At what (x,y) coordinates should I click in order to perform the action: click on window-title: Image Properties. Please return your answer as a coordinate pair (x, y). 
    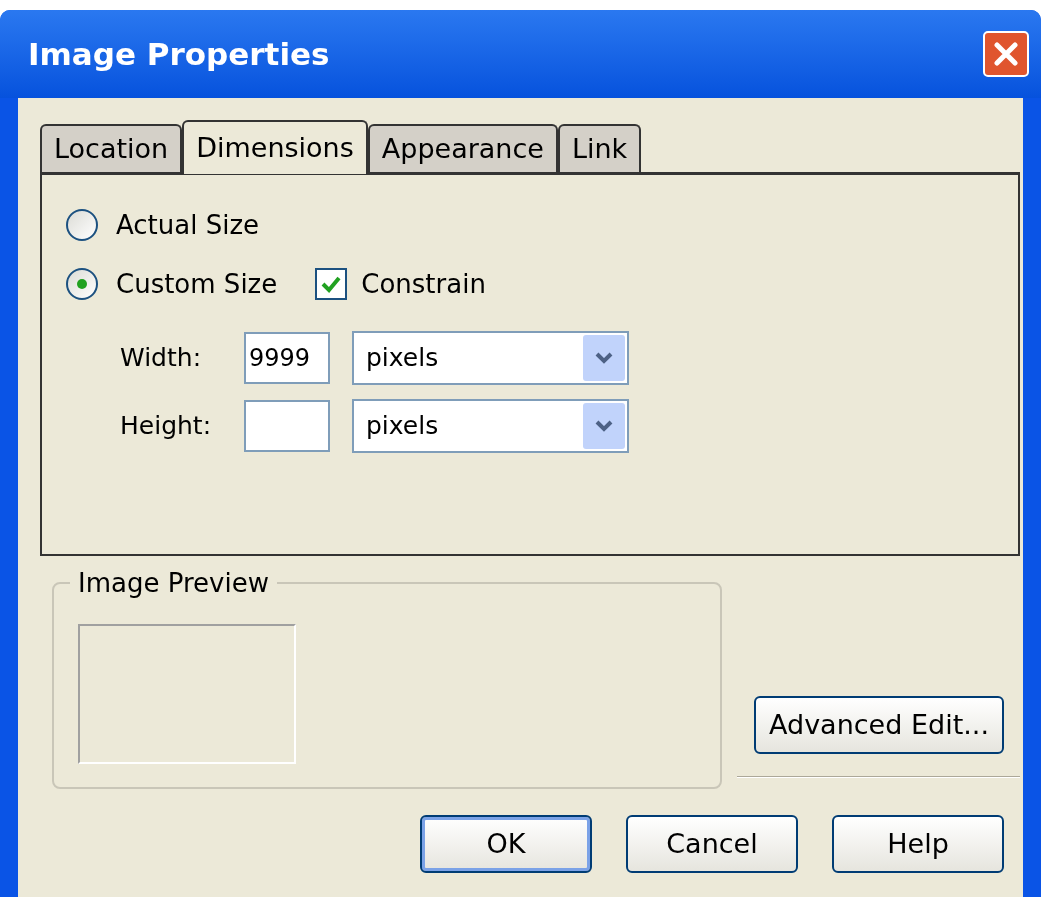
    Looking at the image, I should click on (179, 54).